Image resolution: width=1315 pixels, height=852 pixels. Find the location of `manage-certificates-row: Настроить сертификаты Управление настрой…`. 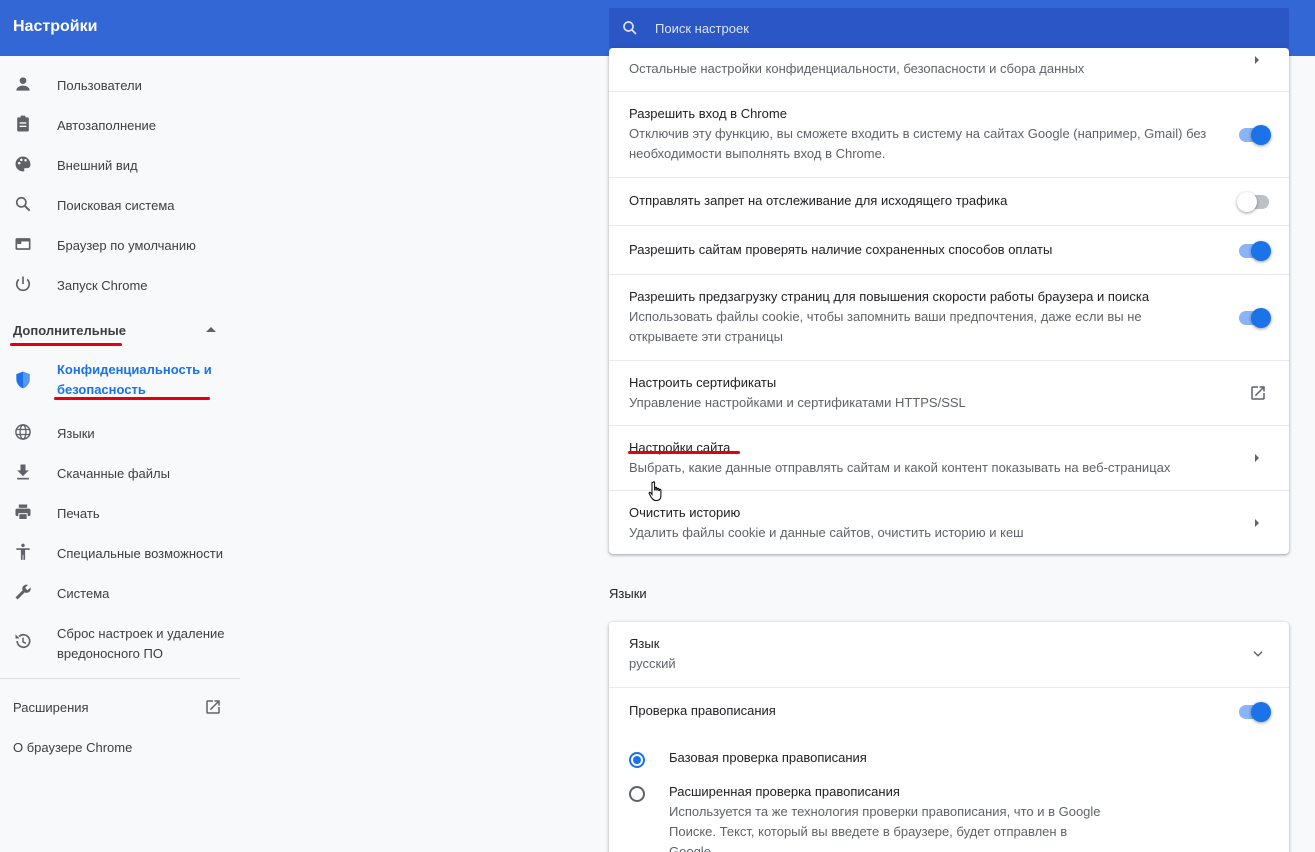

manage-certificates-row: Настроить сертификаты Управление настрой… is located at coordinates (949, 392).